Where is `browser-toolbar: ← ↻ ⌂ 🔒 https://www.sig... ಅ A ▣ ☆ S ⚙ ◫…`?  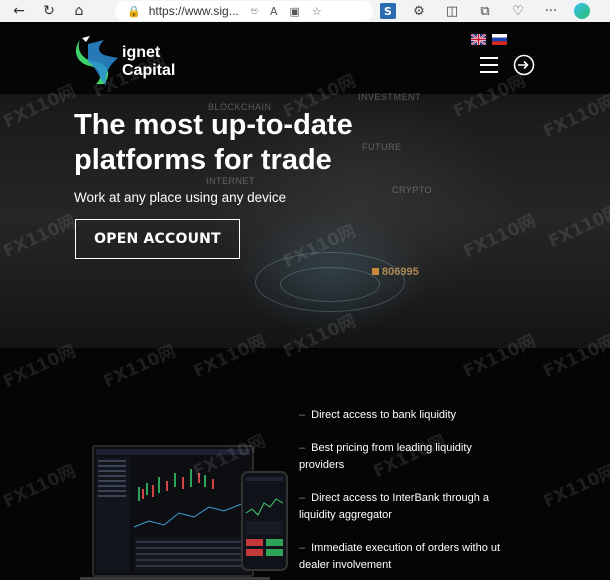 browser-toolbar: ← ↻ ⌂ 🔒 https://www.sig... ಅ A ▣ ☆ S ⚙ ◫… is located at coordinates (305, 11).